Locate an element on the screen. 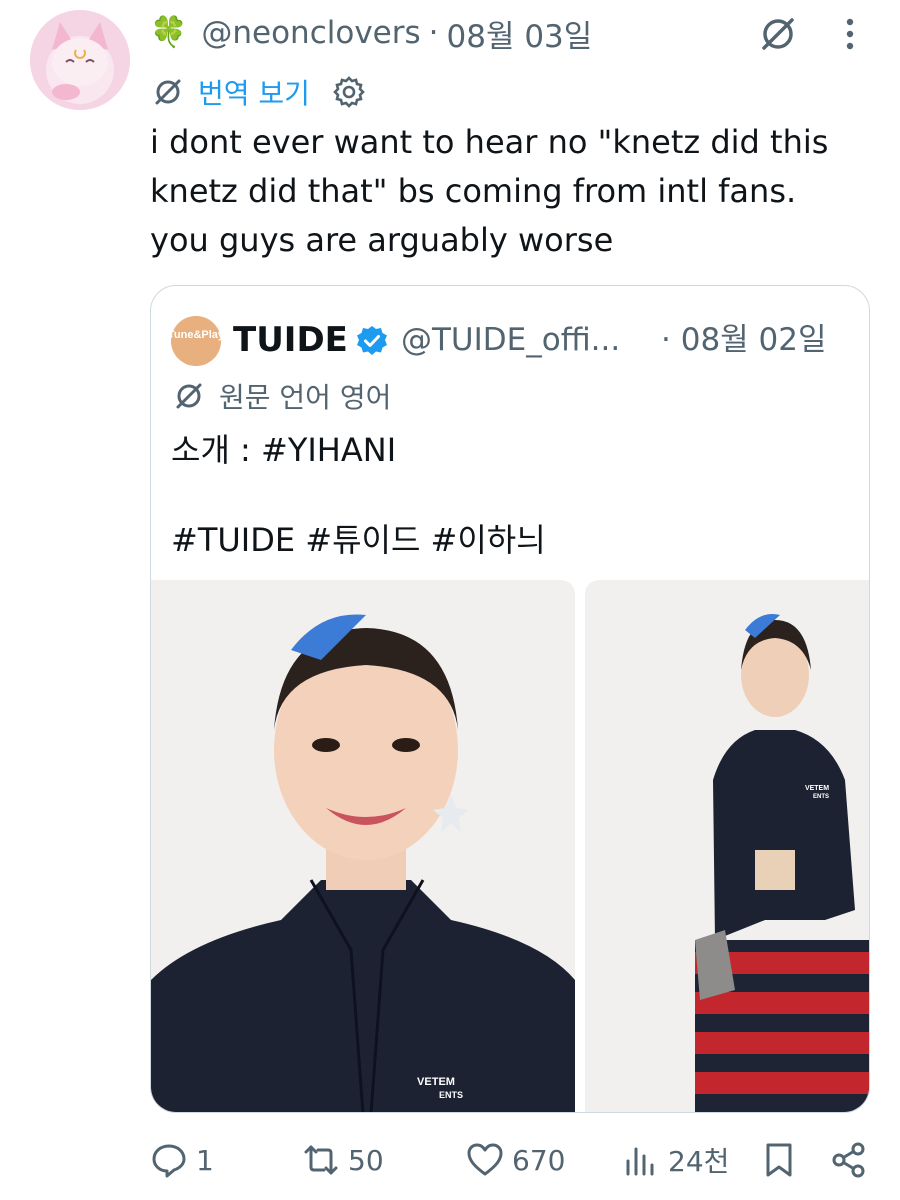 The width and height of the screenshot is (900, 1200). grok-translate-icon is located at coordinates (168, 92).